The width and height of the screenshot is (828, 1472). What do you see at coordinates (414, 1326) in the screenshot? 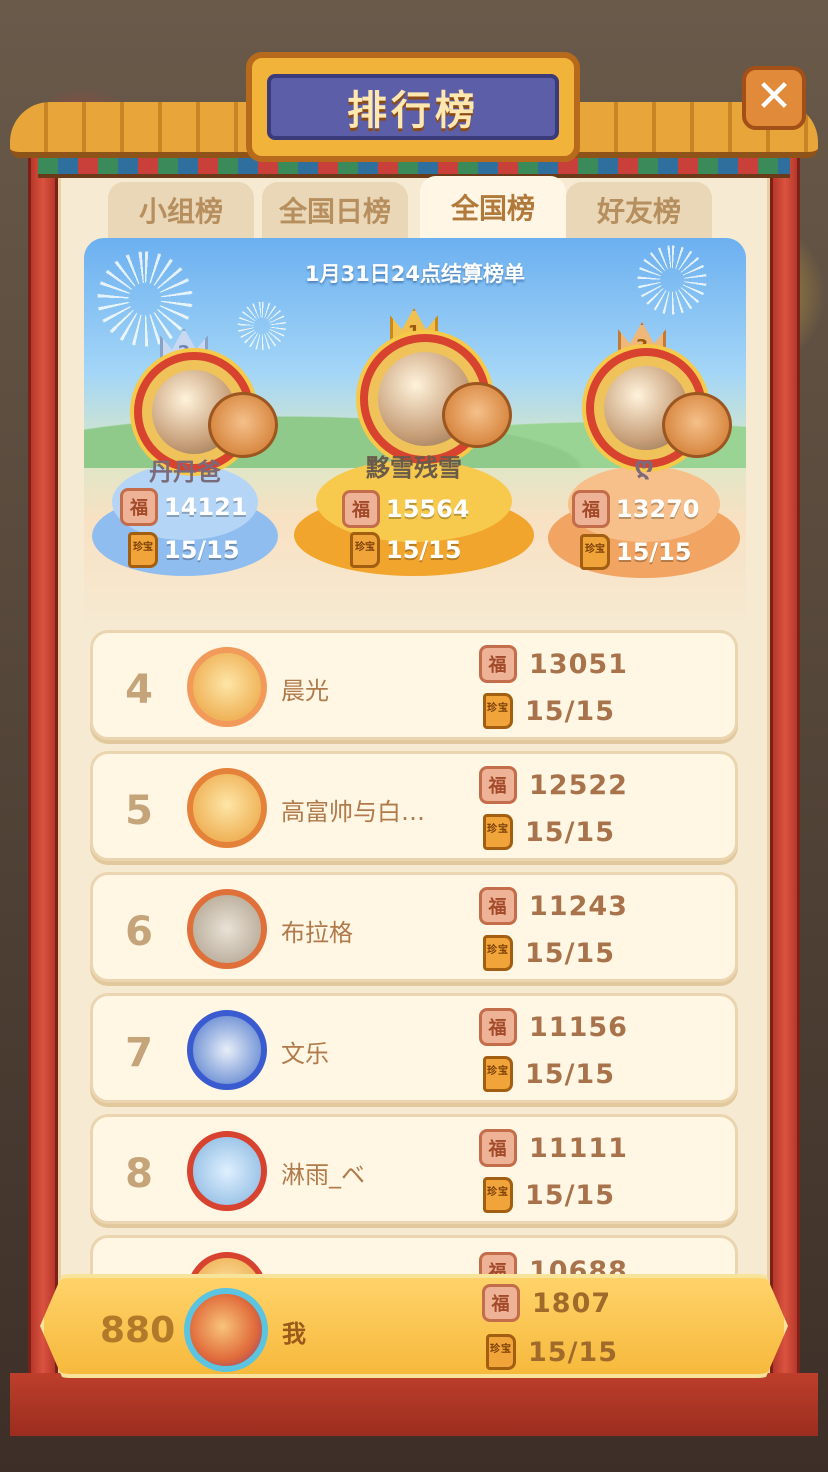
I see `my-rank-bar: 880 我 福 1807 珍宝 15/15` at bounding box center [414, 1326].